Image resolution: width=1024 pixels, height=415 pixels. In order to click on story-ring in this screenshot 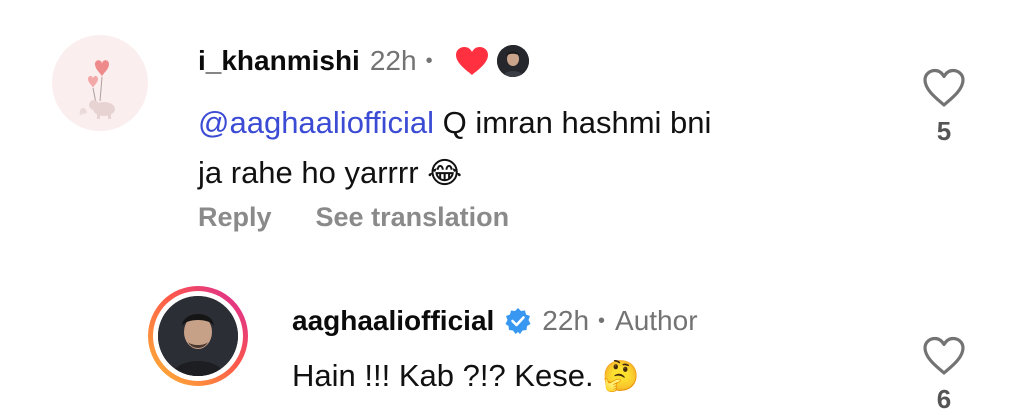, I will do `click(198, 336)`.